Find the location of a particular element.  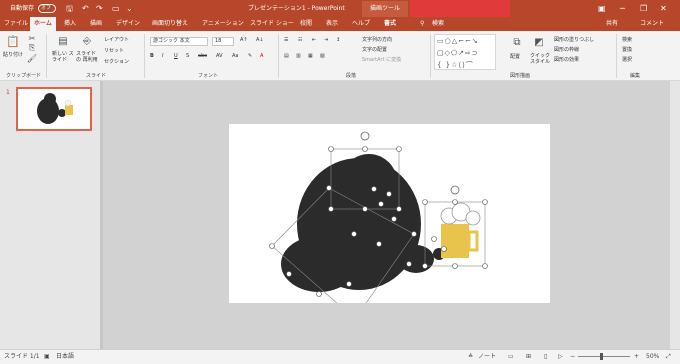

ribbon-display-icon: ▣ is located at coordinates (602, 8).